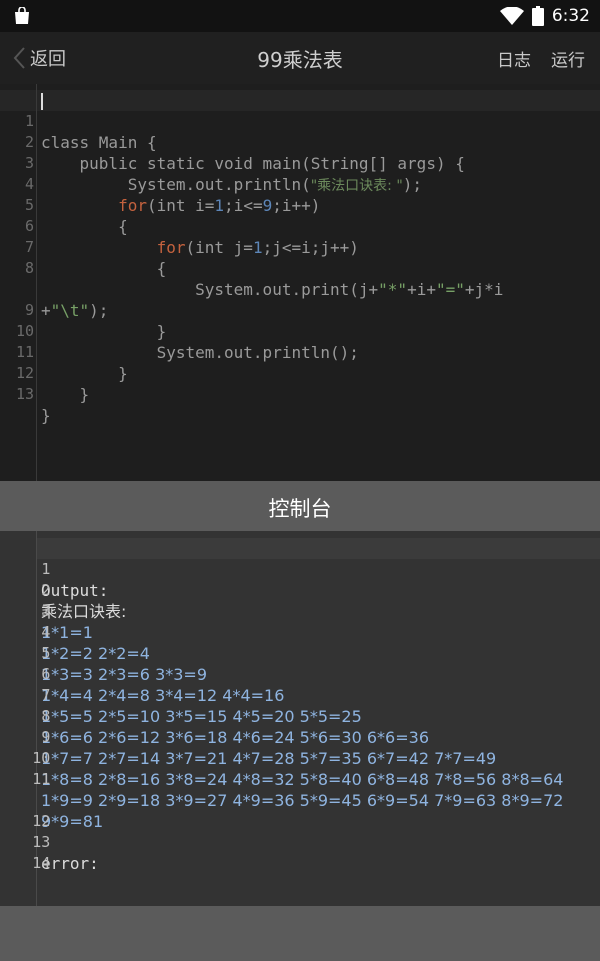  Describe the element at coordinates (300, 695) in the screenshot. I see `output-line: 7 1*5=5 2*5=10 3*5=15 4*5=20 5*5=25` at that location.